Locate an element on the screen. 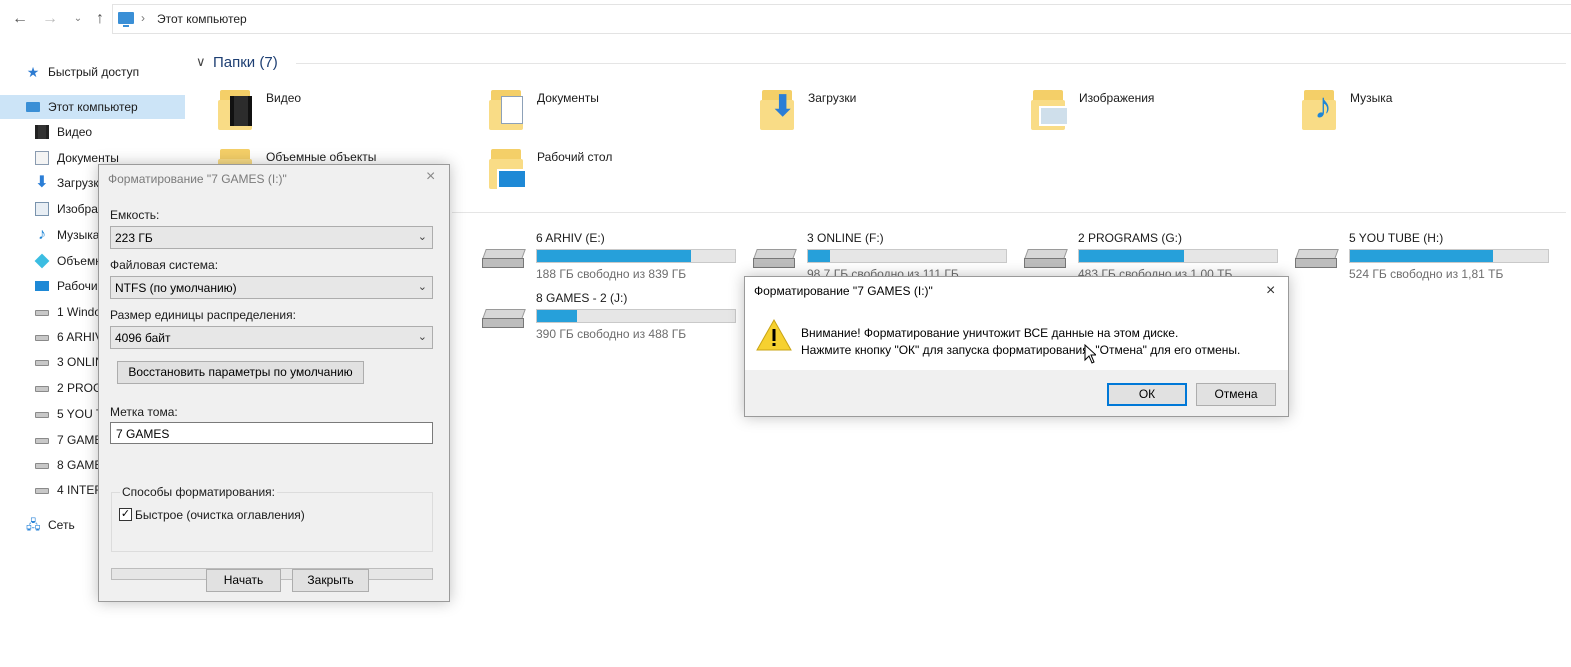  file-system-value: NTFS (по умолчанию) is located at coordinates (176, 288).